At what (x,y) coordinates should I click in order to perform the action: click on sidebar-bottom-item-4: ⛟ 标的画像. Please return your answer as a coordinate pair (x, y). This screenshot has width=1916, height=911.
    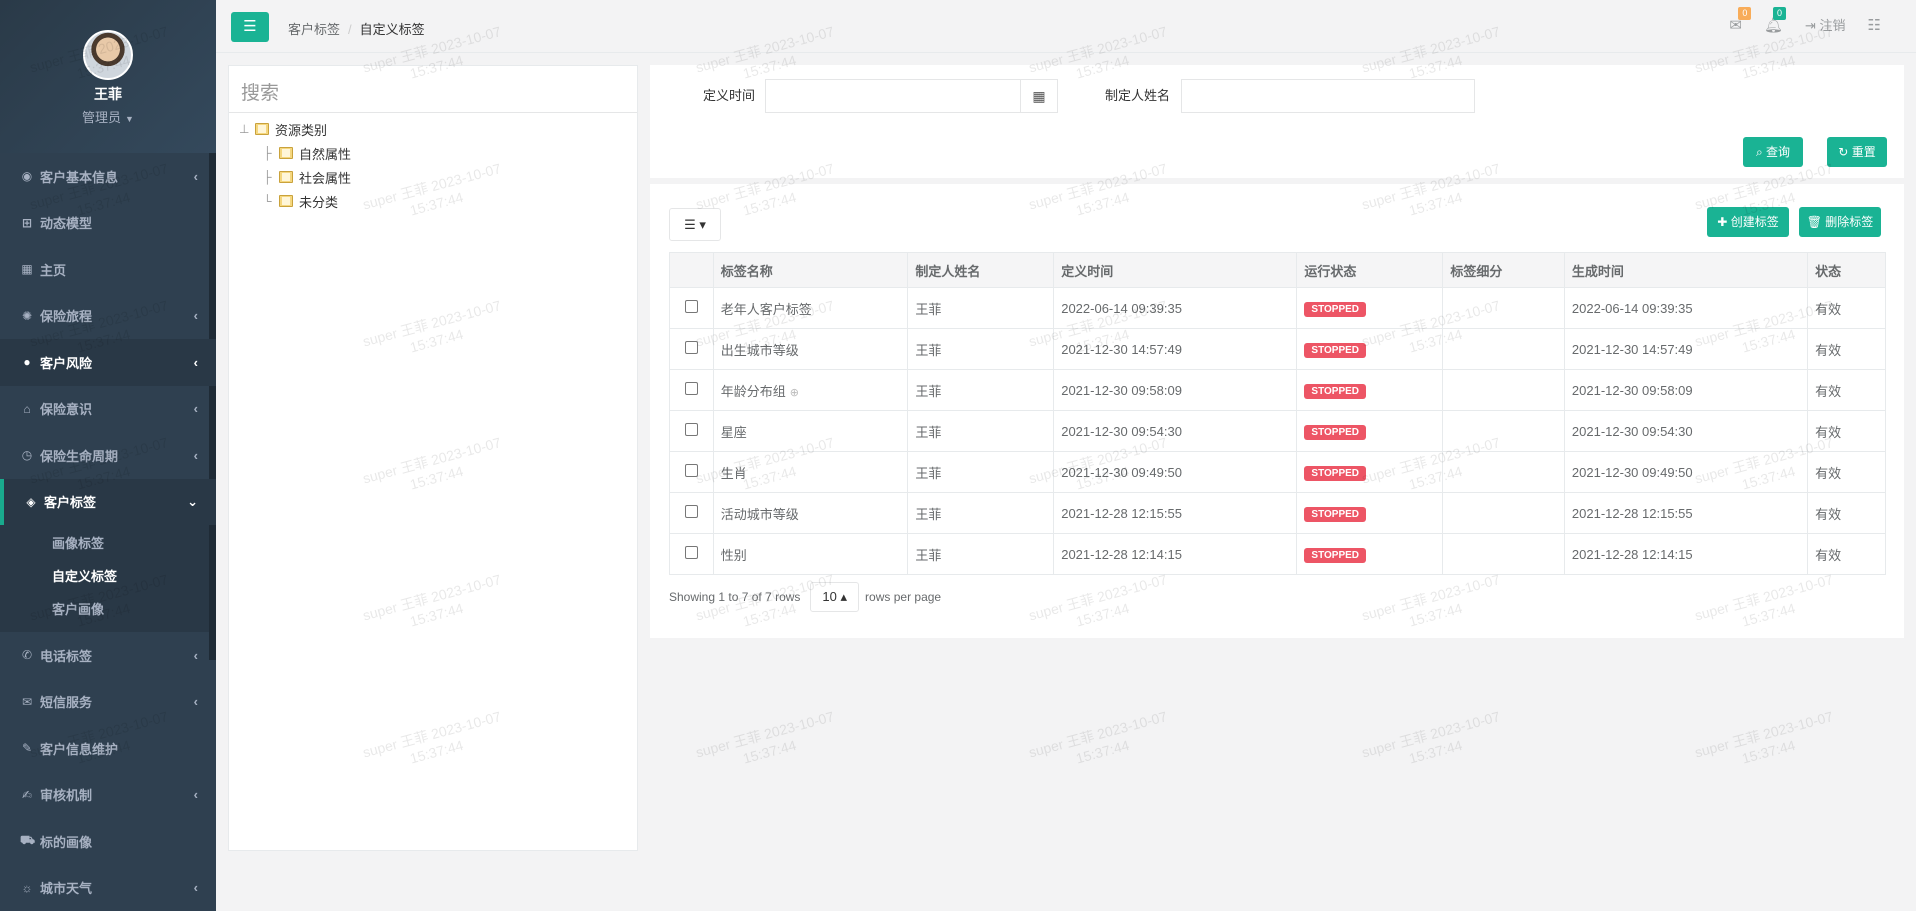
    Looking at the image, I should click on (108, 841).